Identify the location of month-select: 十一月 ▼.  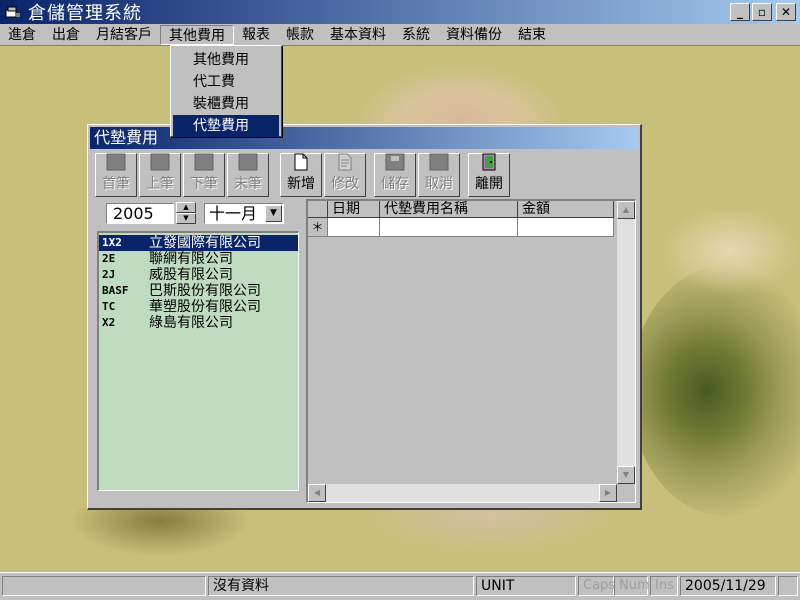
(244, 213).